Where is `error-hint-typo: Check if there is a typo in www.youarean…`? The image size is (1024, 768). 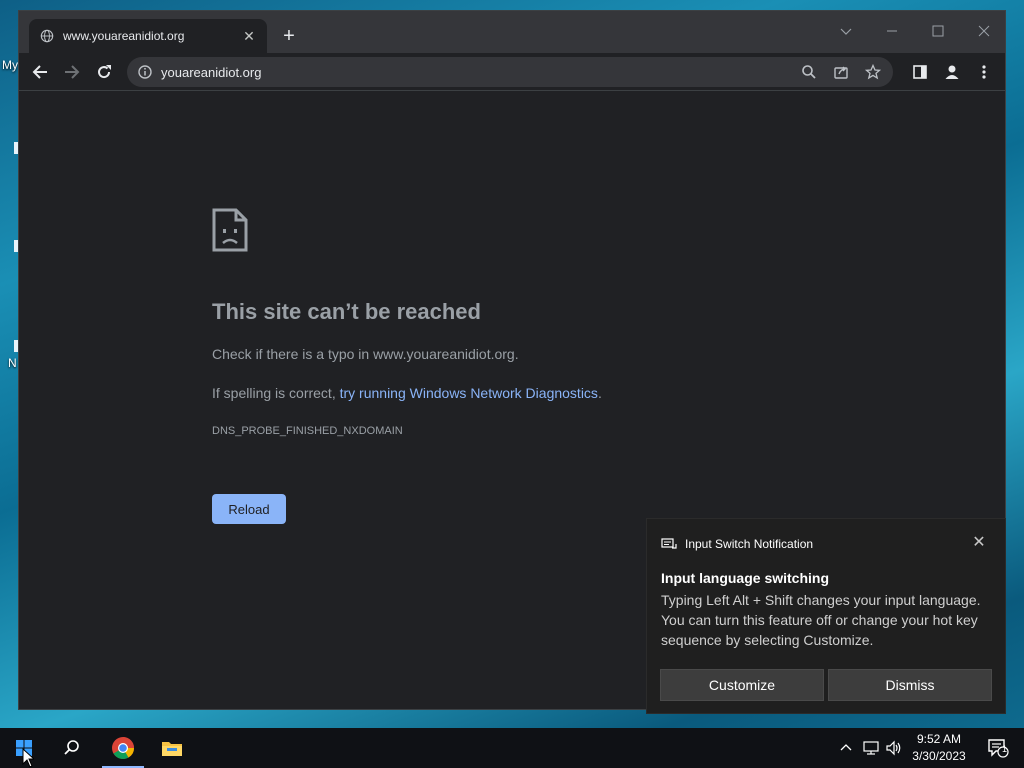 error-hint-typo: Check if there is a typo in www.youarean… is located at coordinates (365, 354).